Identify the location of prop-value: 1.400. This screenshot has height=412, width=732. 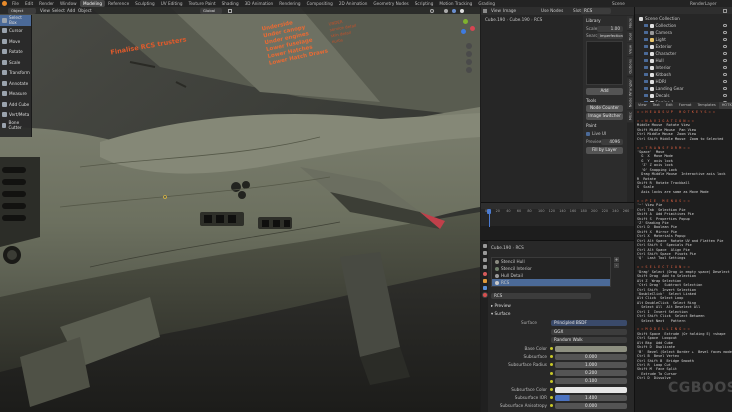
(591, 397).